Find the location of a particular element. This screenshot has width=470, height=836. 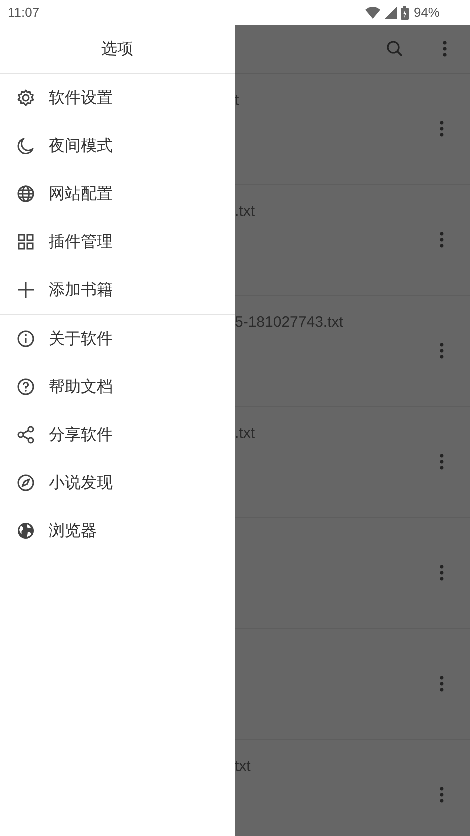

share-icon is located at coordinates (26, 435).